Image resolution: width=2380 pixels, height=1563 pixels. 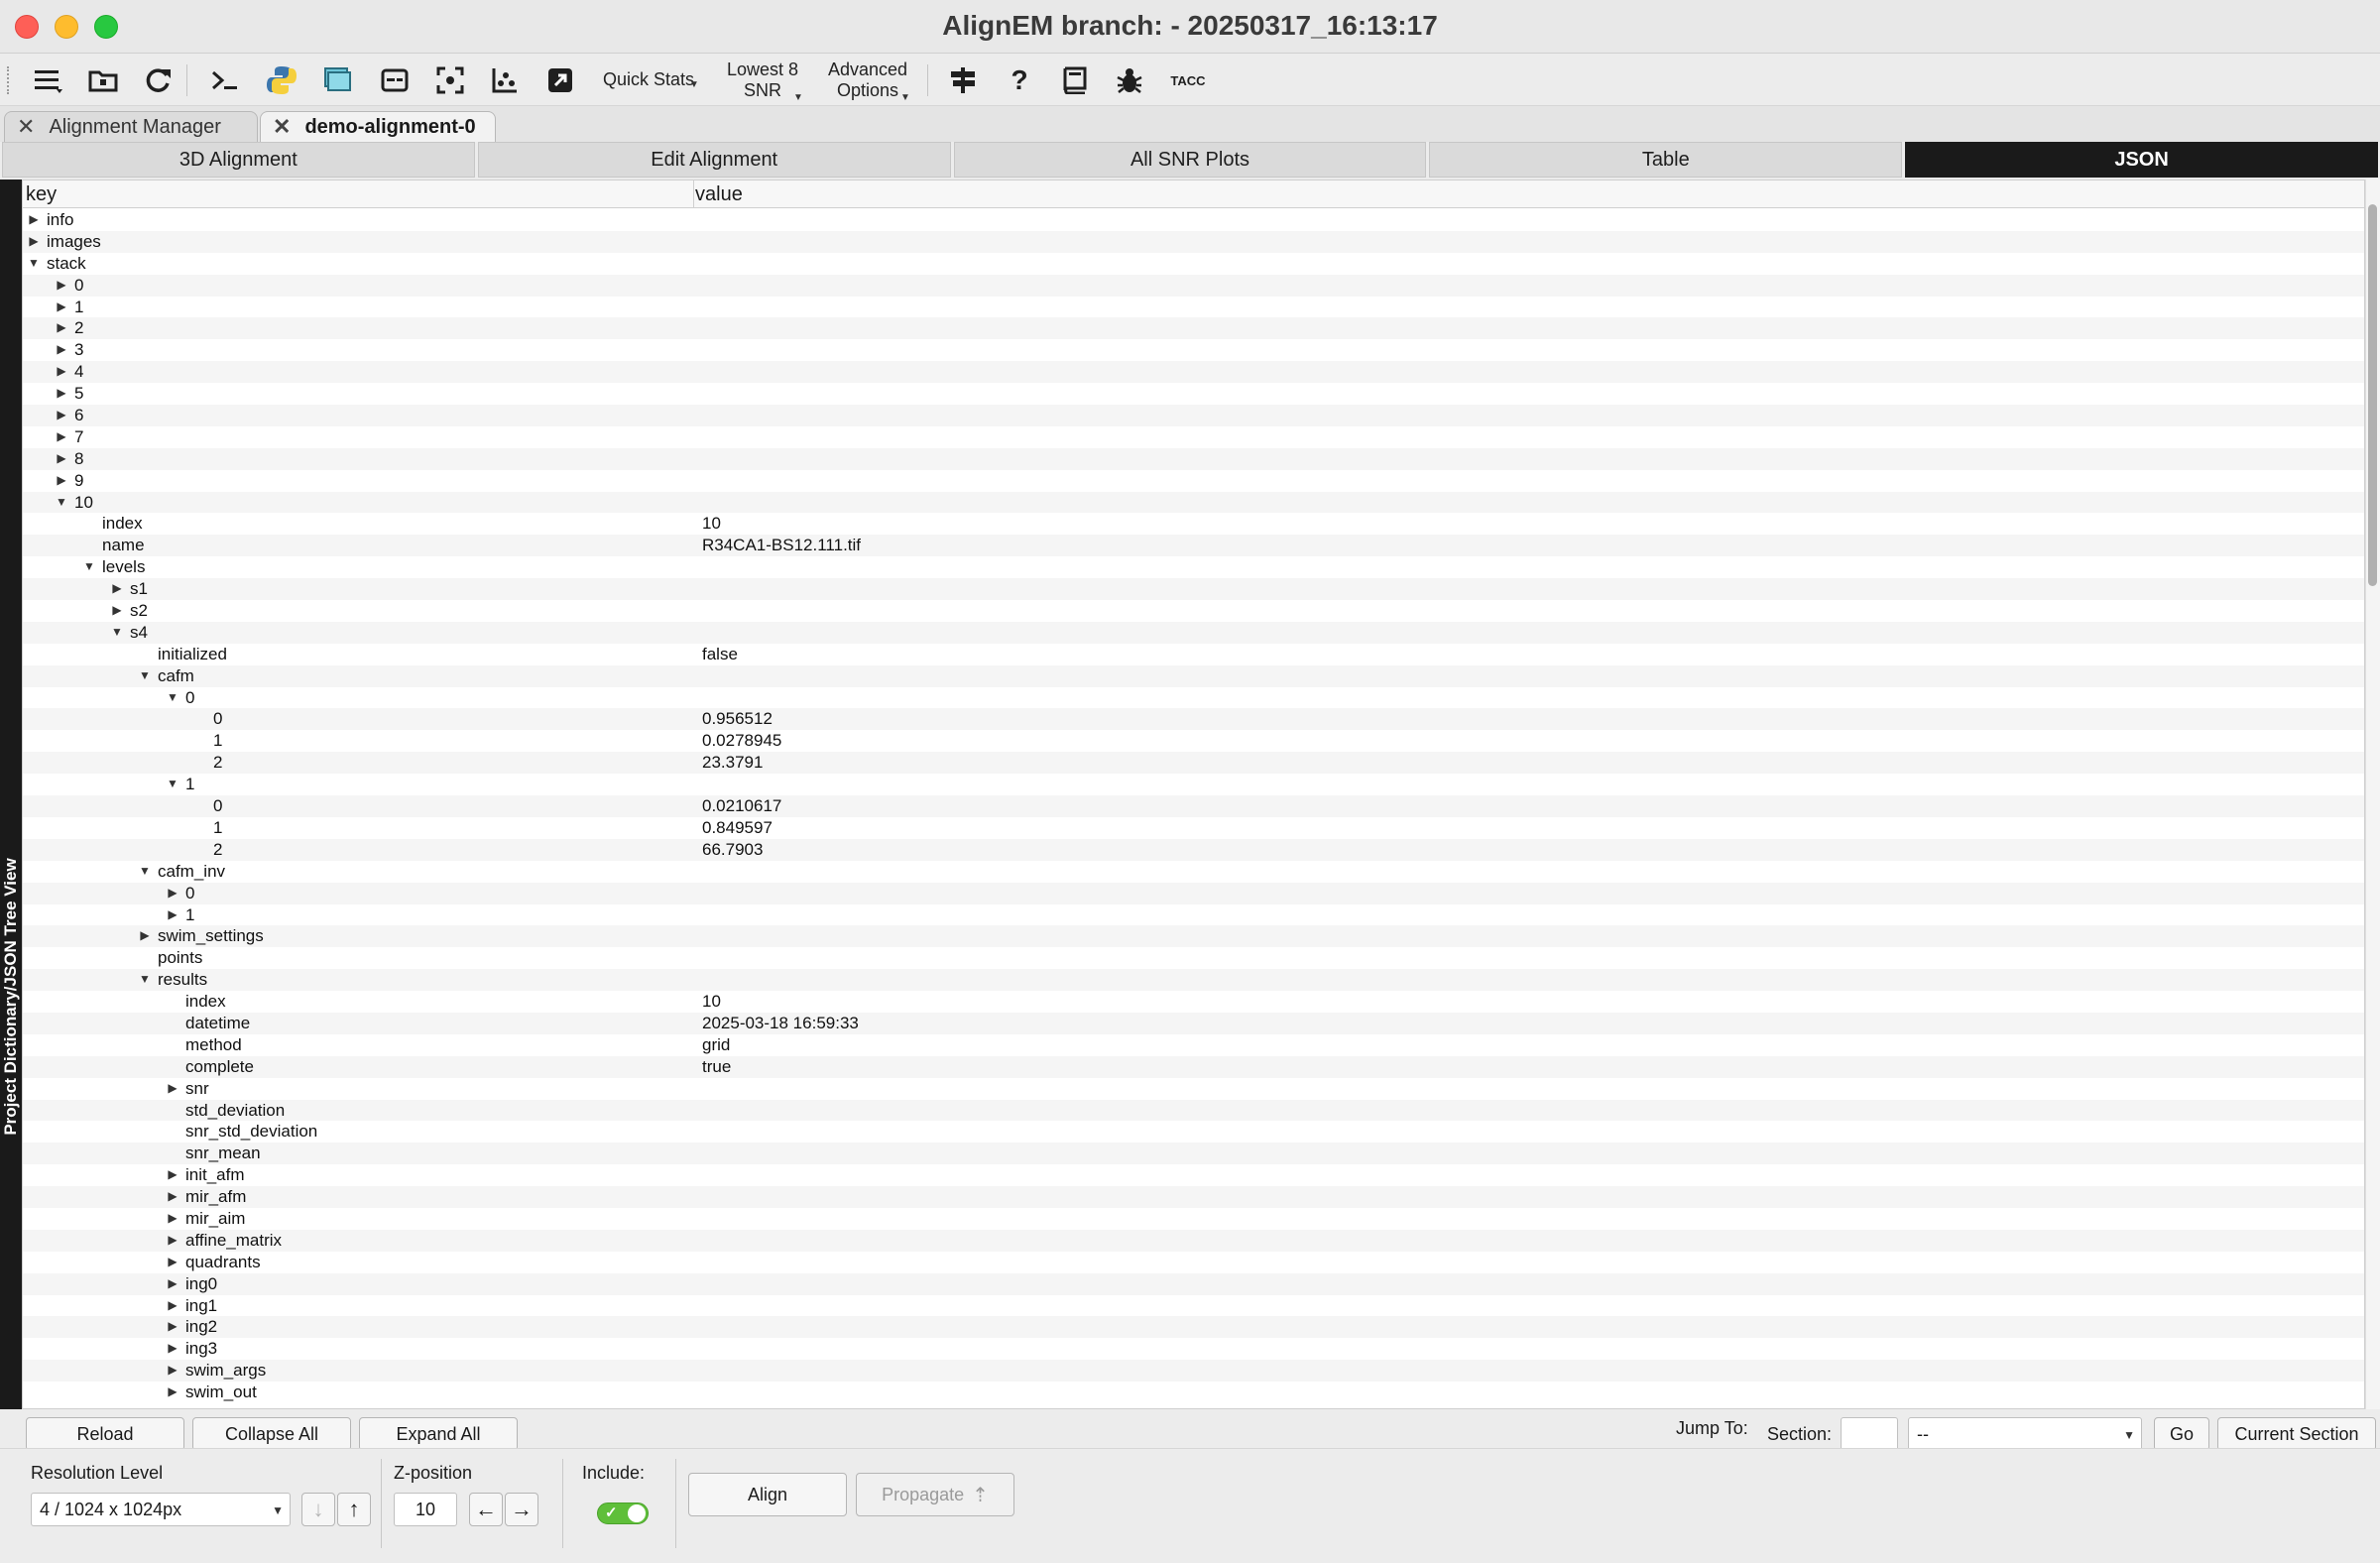 I want to click on tree-row: ▶ 4, so click(x=1193, y=372).